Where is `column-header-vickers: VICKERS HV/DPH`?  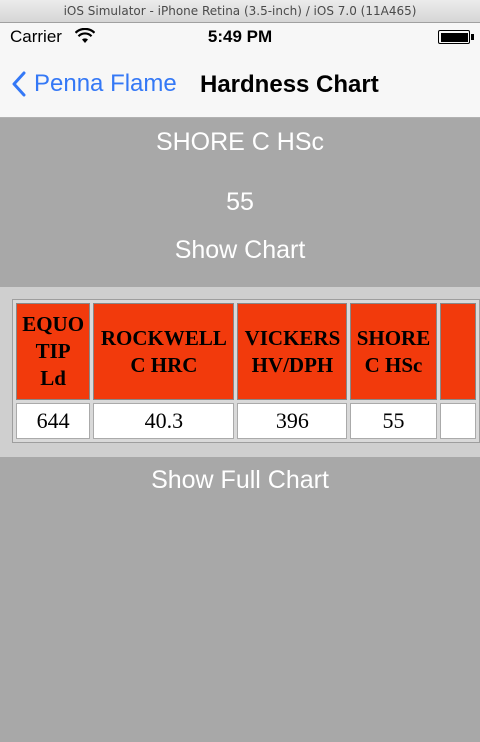 column-header-vickers: VICKERS HV/DPH is located at coordinates (292, 351).